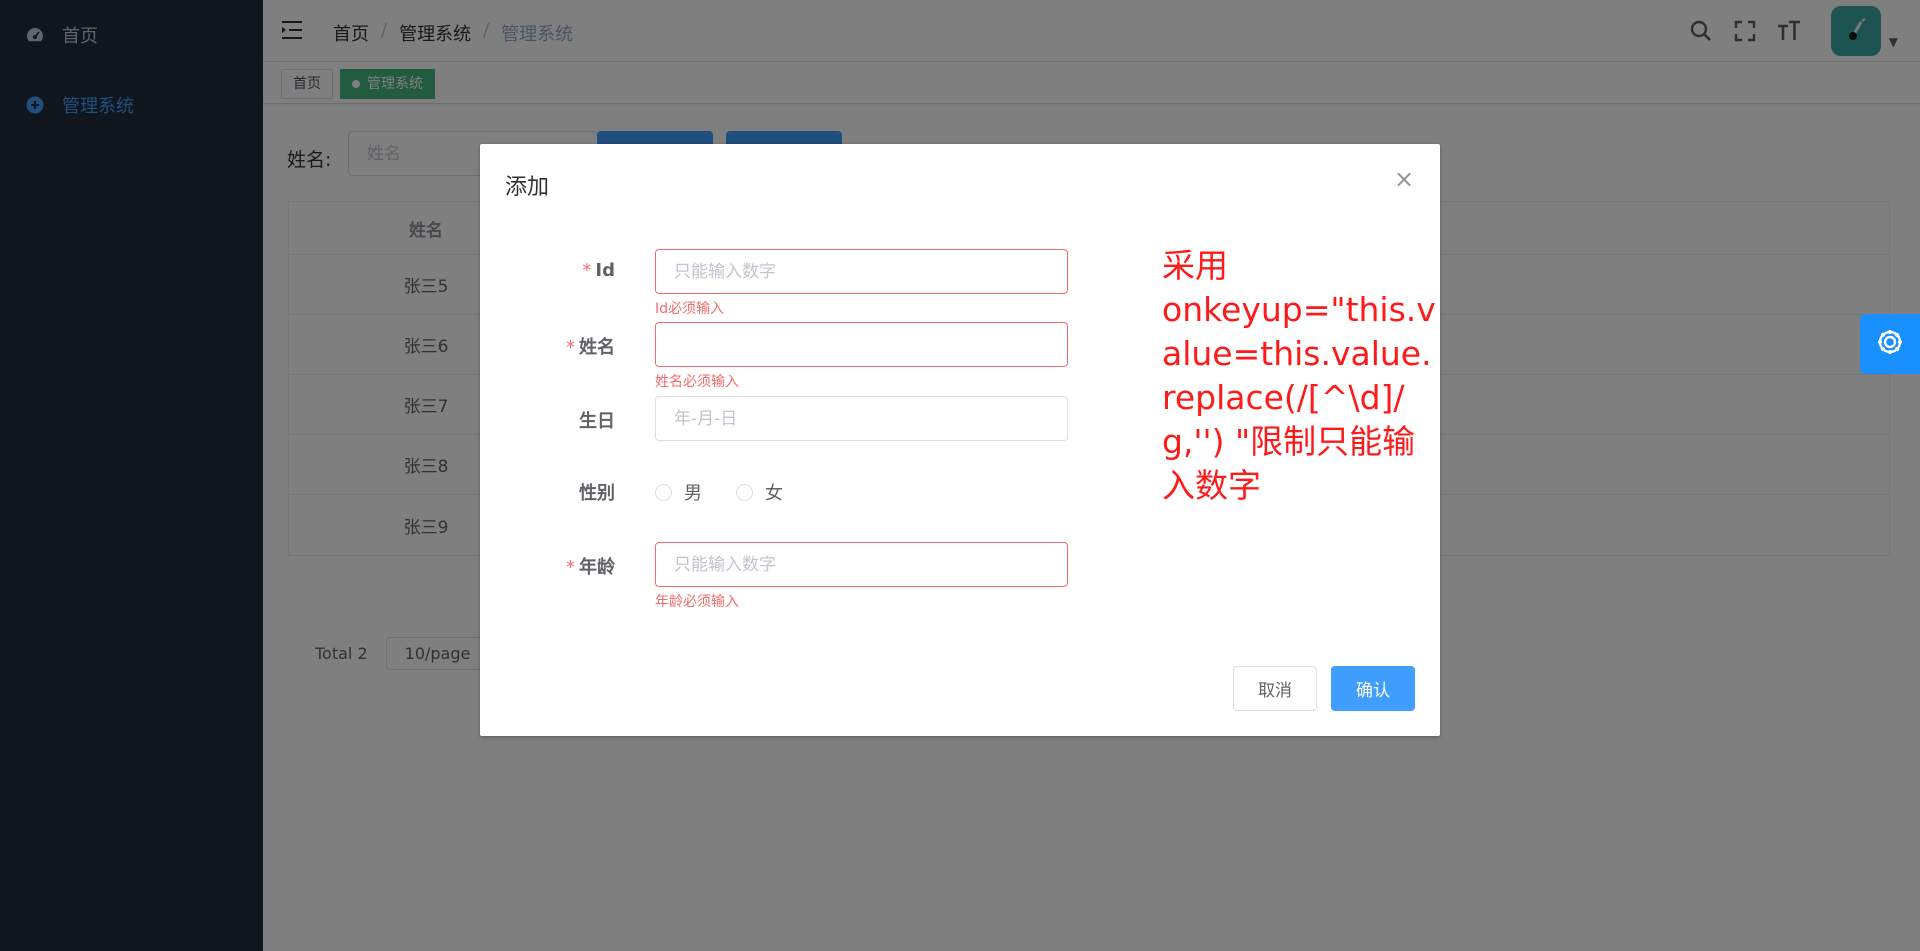 Image resolution: width=1920 pixels, height=951 pixels. I want to click on field-label-name: * 姓名, so click(590, 347).